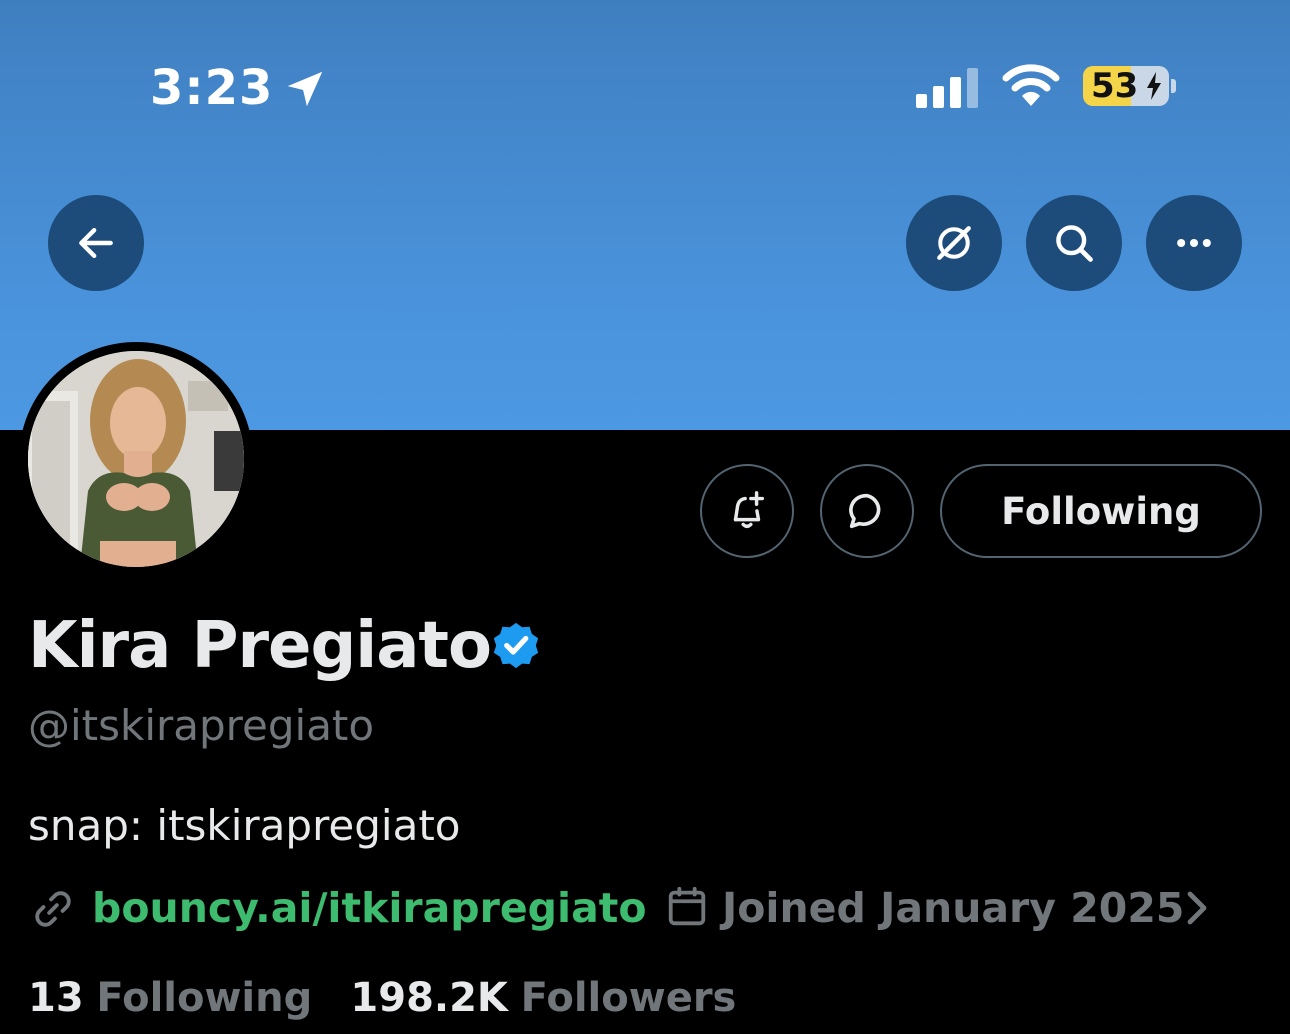 The height and width of the screenshot is (1034, 1290). I want to click on battery-indicator: 53, so click(1126, 86).